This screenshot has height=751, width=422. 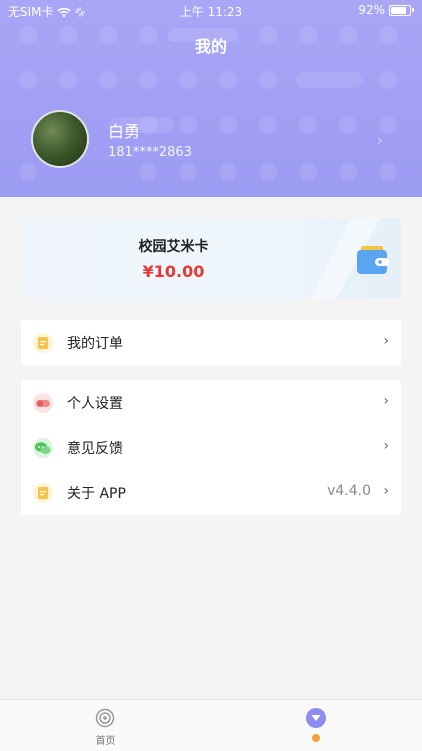 I want to click on list-item-personal-settings: 个人设置 ›, so click(x=211, y=402).